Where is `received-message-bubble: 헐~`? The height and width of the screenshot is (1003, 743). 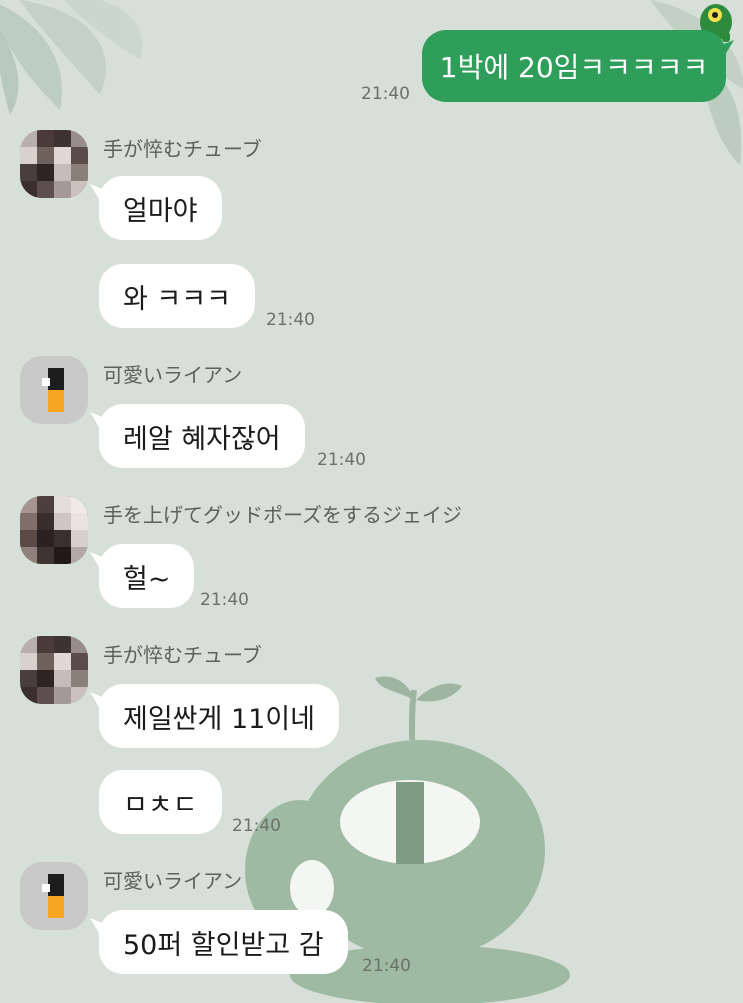
received-message-bubble: 헐~ is located at coordinates (147, 576).